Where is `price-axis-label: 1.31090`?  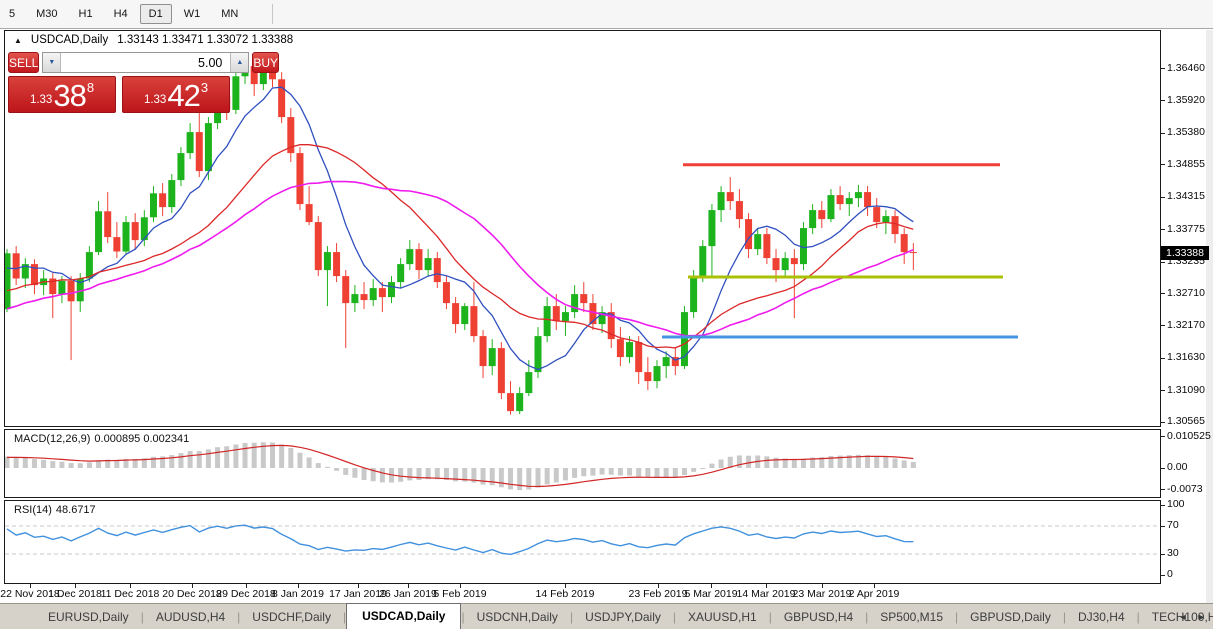 price-axis-label: 1.31090 is located at coordinates (1186, 389).